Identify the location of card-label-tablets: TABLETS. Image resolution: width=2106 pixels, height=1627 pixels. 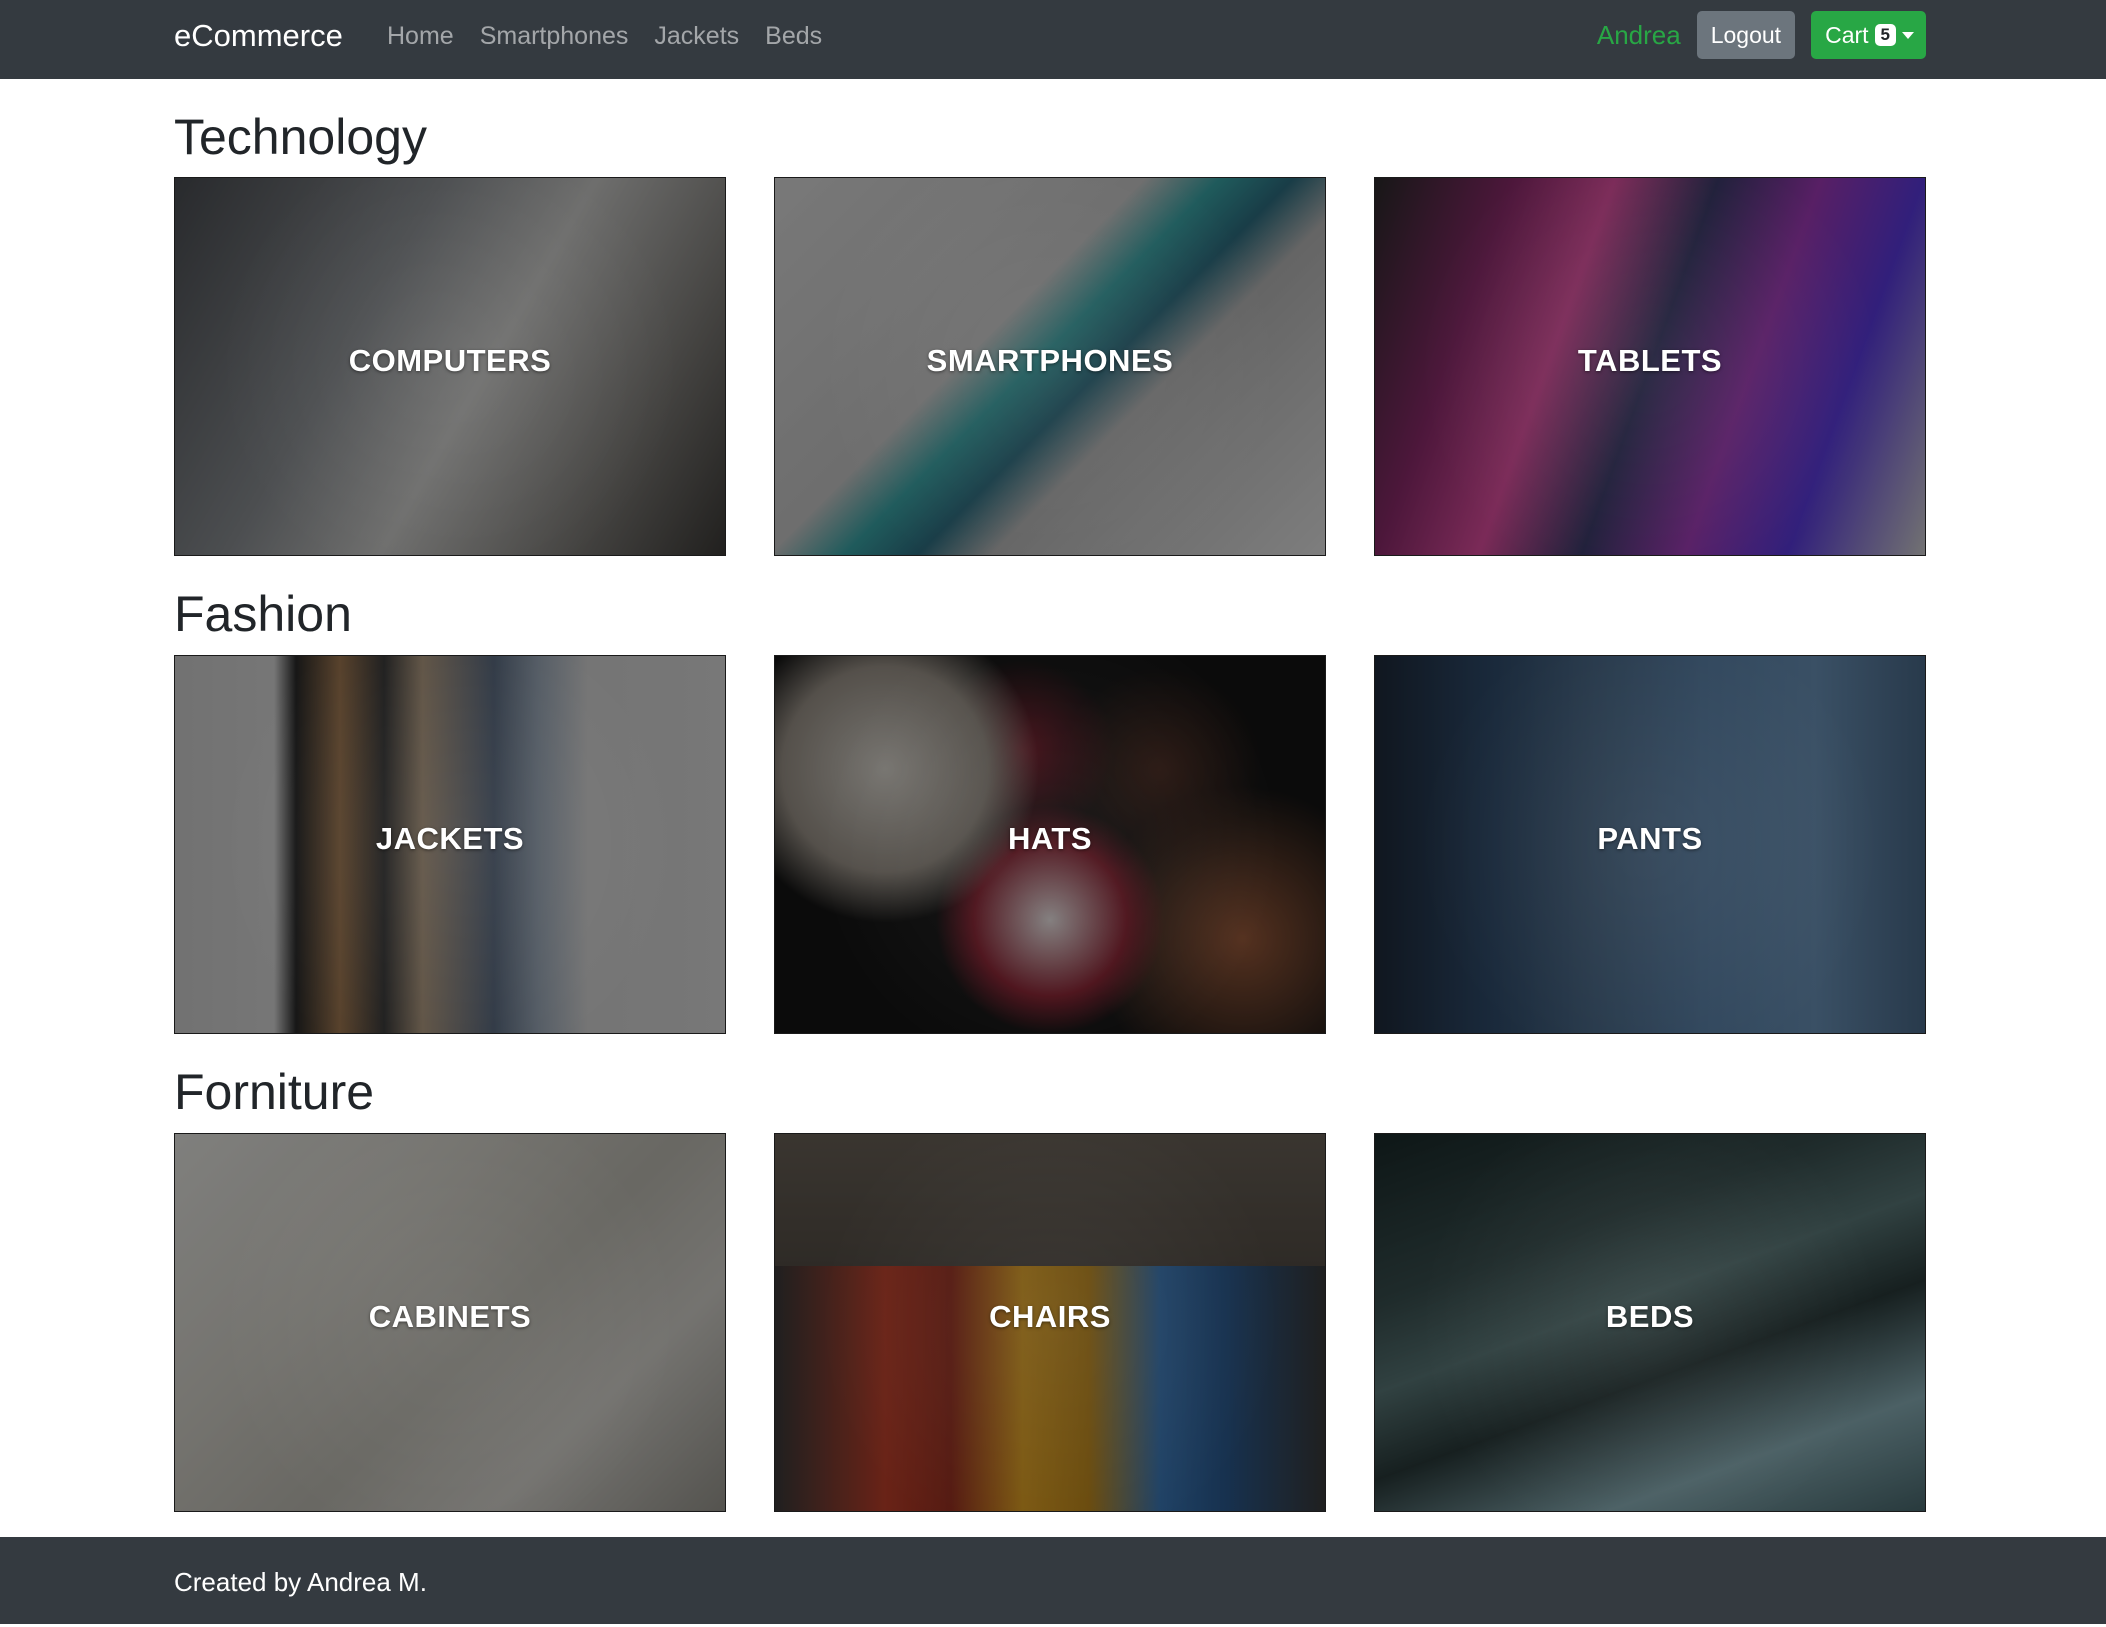
(1650, 360).